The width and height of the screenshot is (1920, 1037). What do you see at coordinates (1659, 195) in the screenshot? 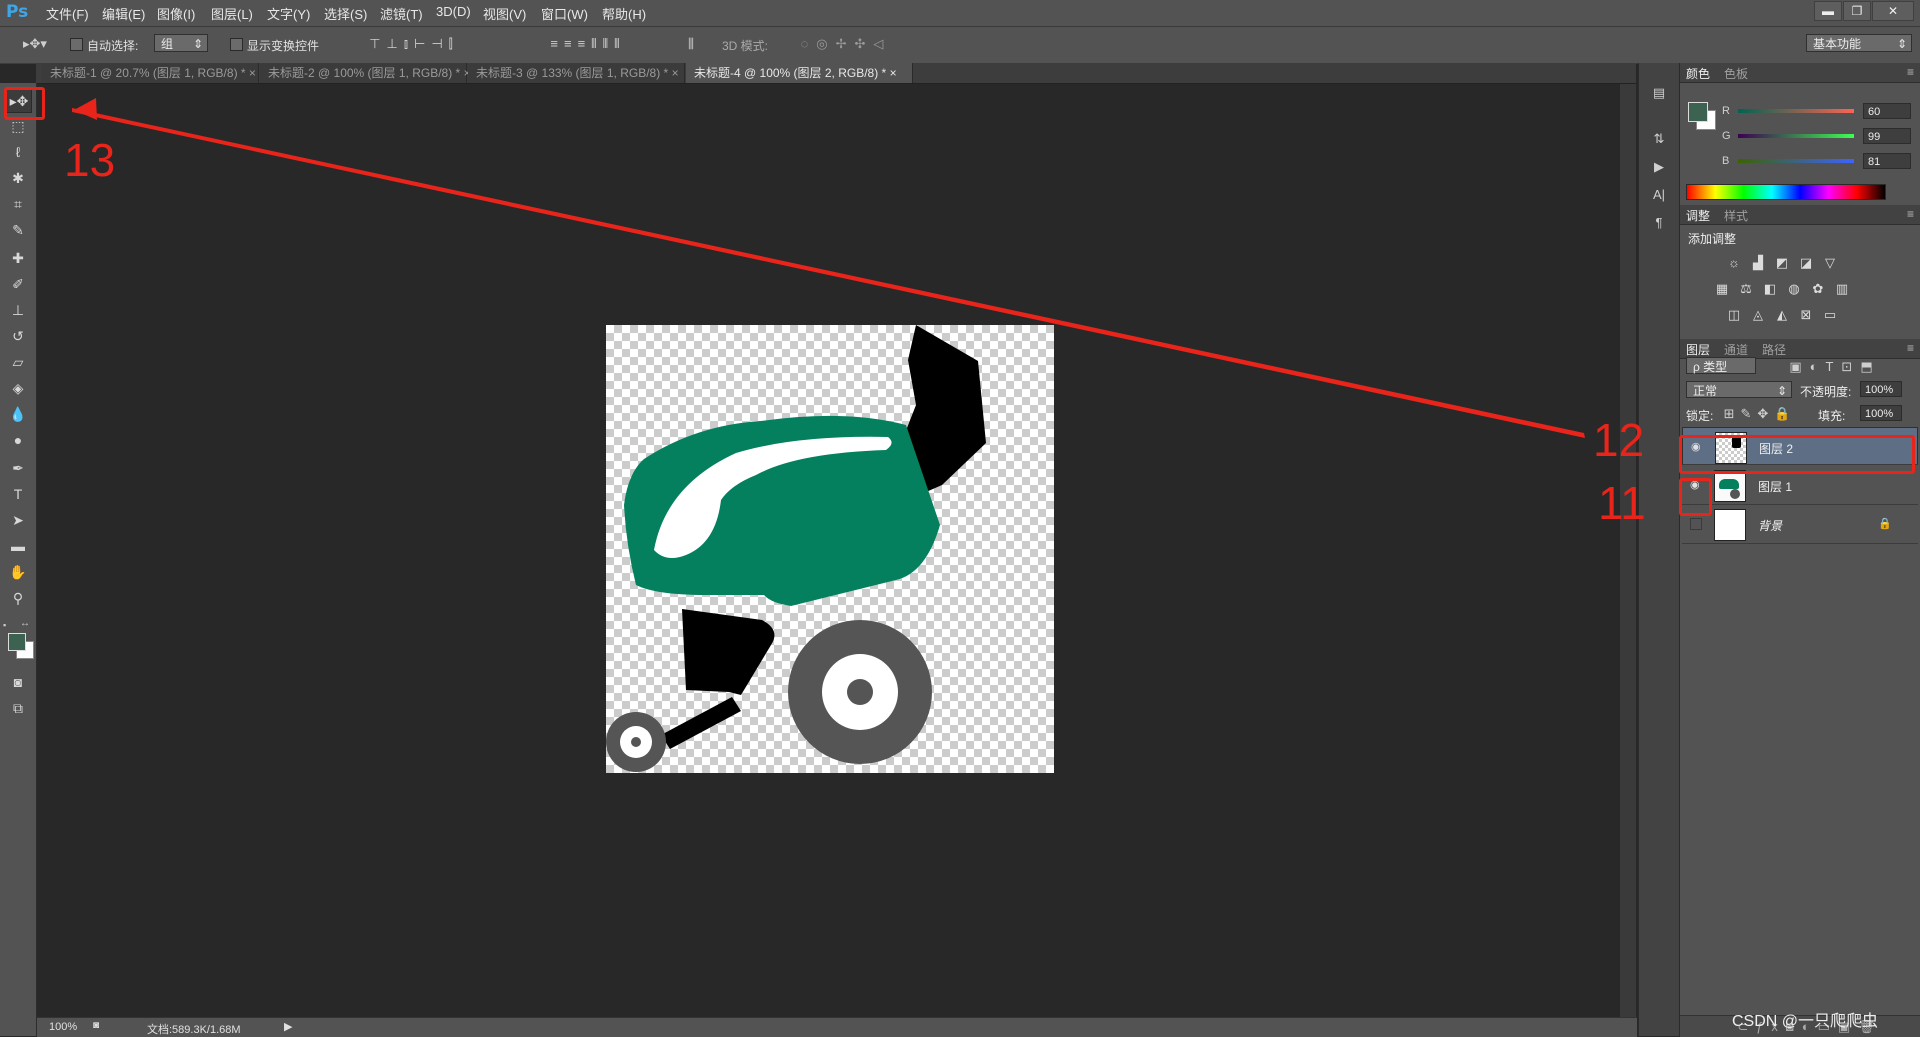
I see `character-panel-icon: A|` at bounding box center [1659, 195].